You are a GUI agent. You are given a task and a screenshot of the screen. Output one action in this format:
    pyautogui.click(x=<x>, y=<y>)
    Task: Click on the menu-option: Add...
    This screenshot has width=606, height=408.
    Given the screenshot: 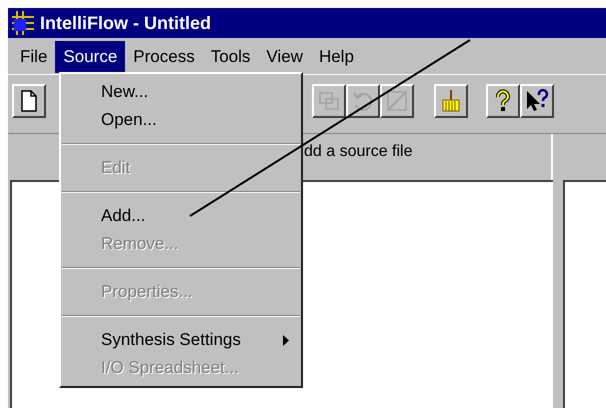 What is the action you would take?
    pyautogui.click(x=181, y=216)
    